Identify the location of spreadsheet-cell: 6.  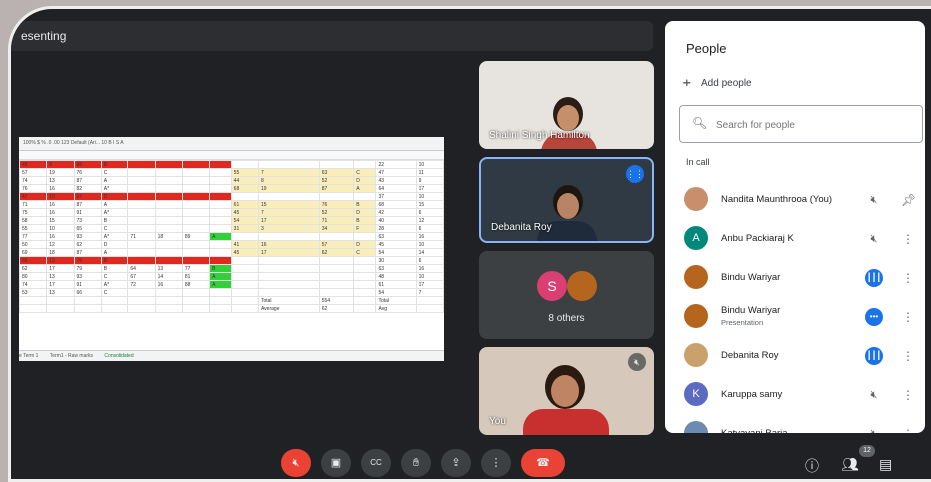
(429, 228).